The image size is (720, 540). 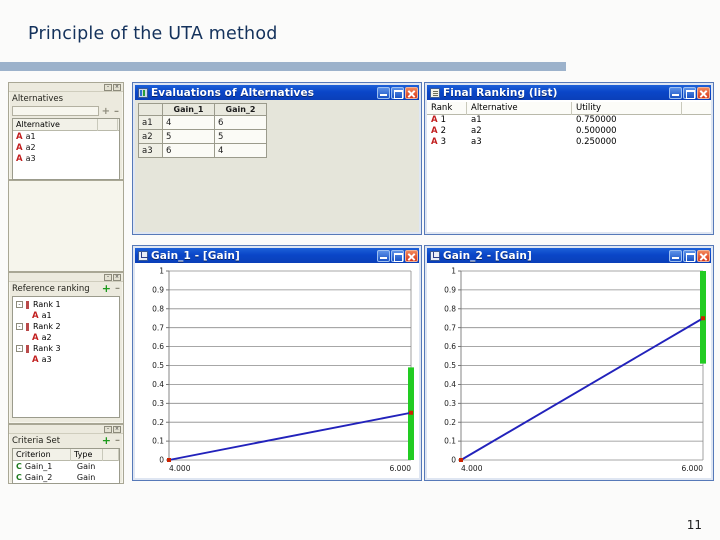 What do you see at coordinates (66, 277) in the screenshot?
I see `reference-panel-window-controls: – ×` at bounding box center [66, 277].